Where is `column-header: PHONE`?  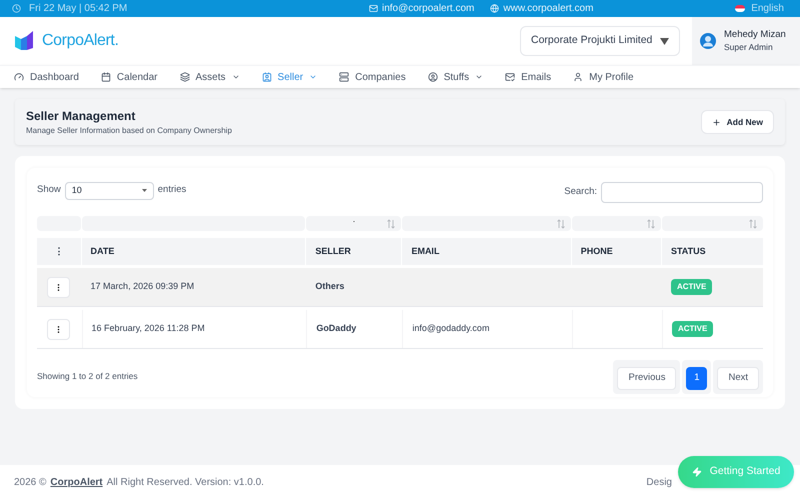 column-header: PHONE is located at coordinates (616, 251).